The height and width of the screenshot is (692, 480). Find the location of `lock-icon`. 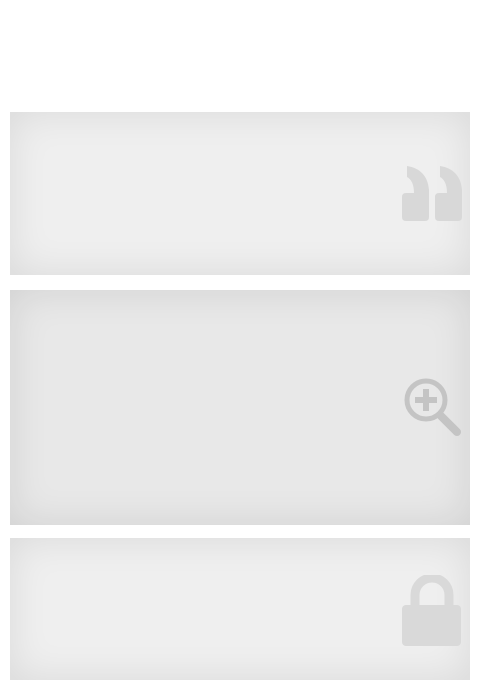

lock-icon is located at coordinates (431, 610).